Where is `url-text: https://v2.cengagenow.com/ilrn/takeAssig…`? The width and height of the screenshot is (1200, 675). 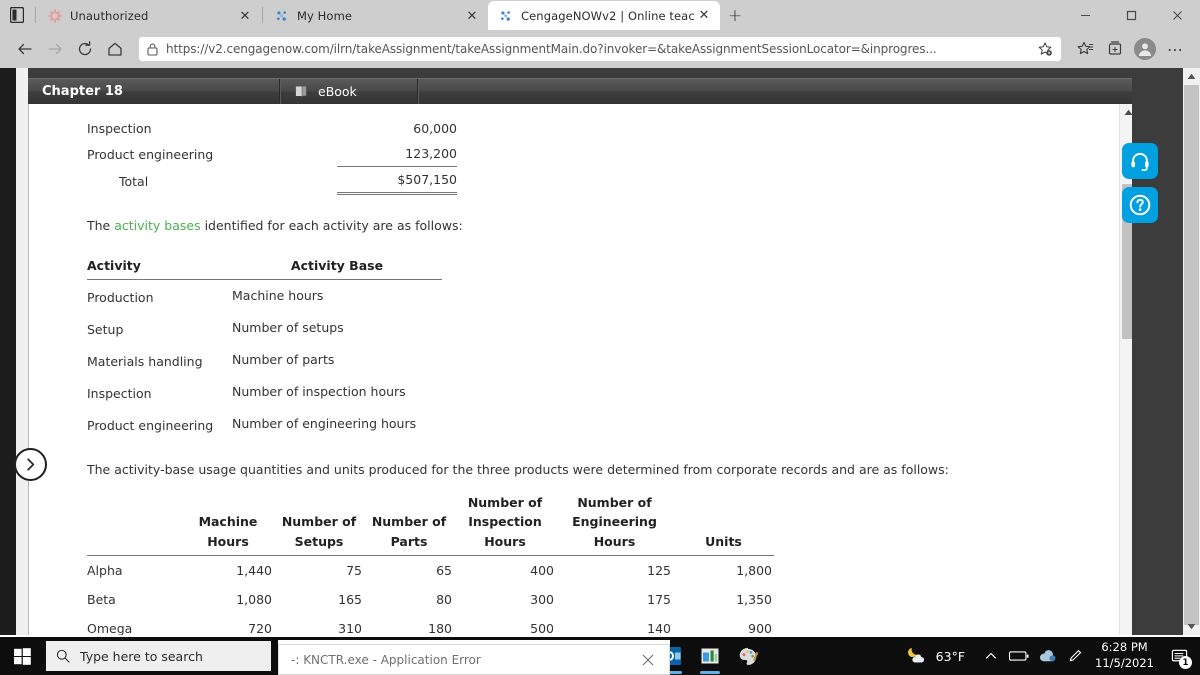
url-text: https://v2.cengagenow.com/ilrn/takeAssig… is located at coordinates (598, 49).